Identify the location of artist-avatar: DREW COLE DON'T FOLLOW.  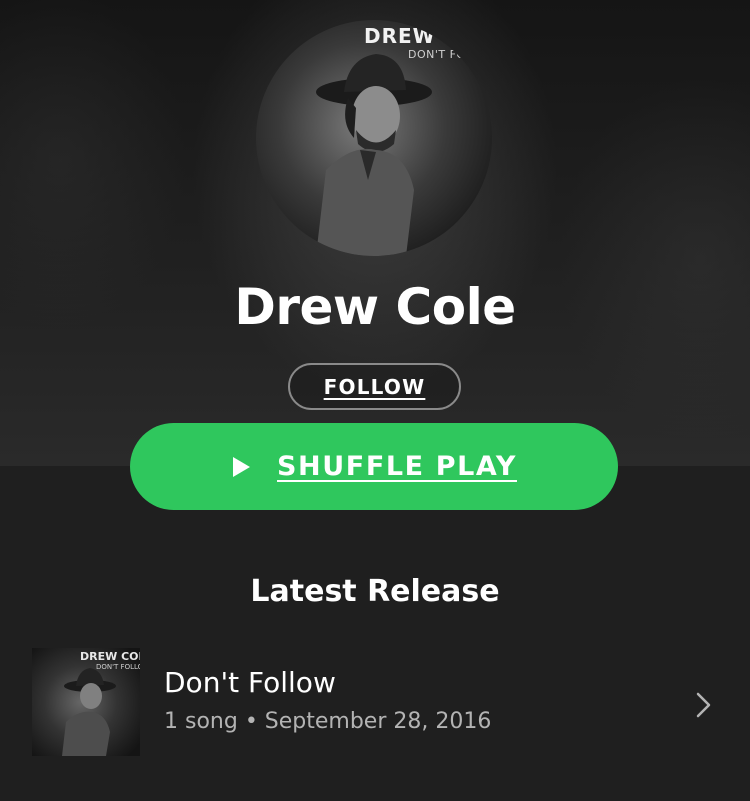
(374, 138).